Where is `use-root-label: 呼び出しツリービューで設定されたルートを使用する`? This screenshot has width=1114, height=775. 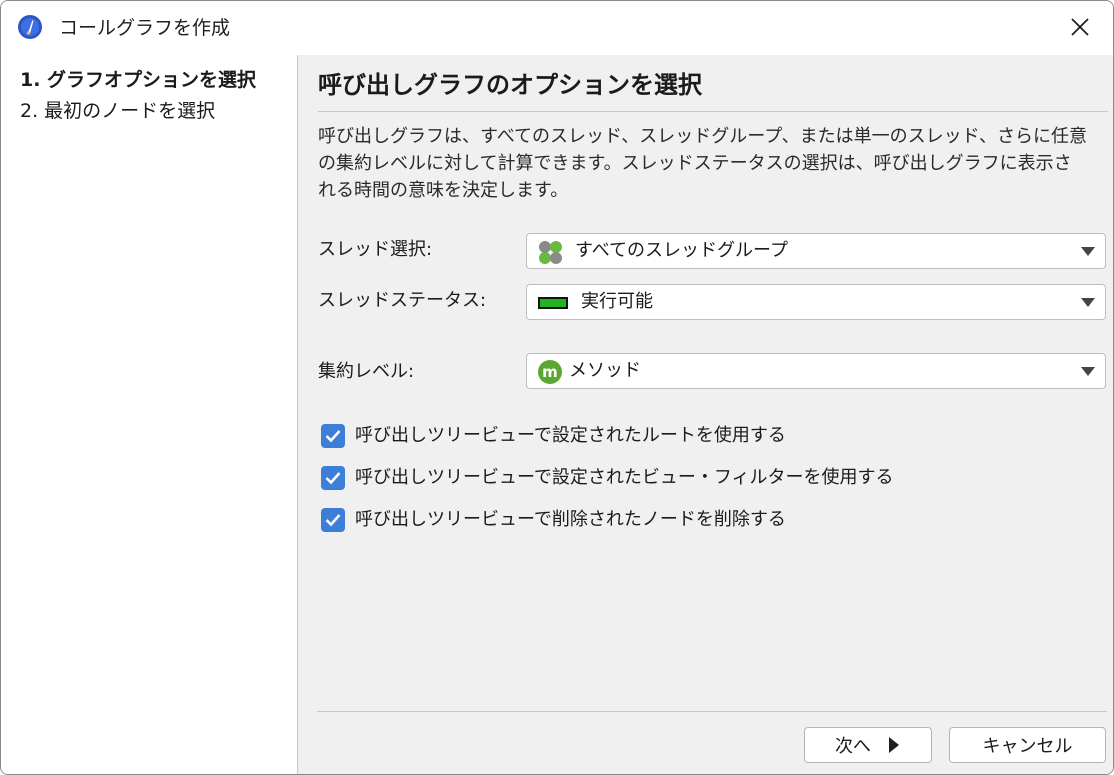
use-root-label: 呼び出しツリービューで設定されたルートを使用する is located at coordinates (570, 435).